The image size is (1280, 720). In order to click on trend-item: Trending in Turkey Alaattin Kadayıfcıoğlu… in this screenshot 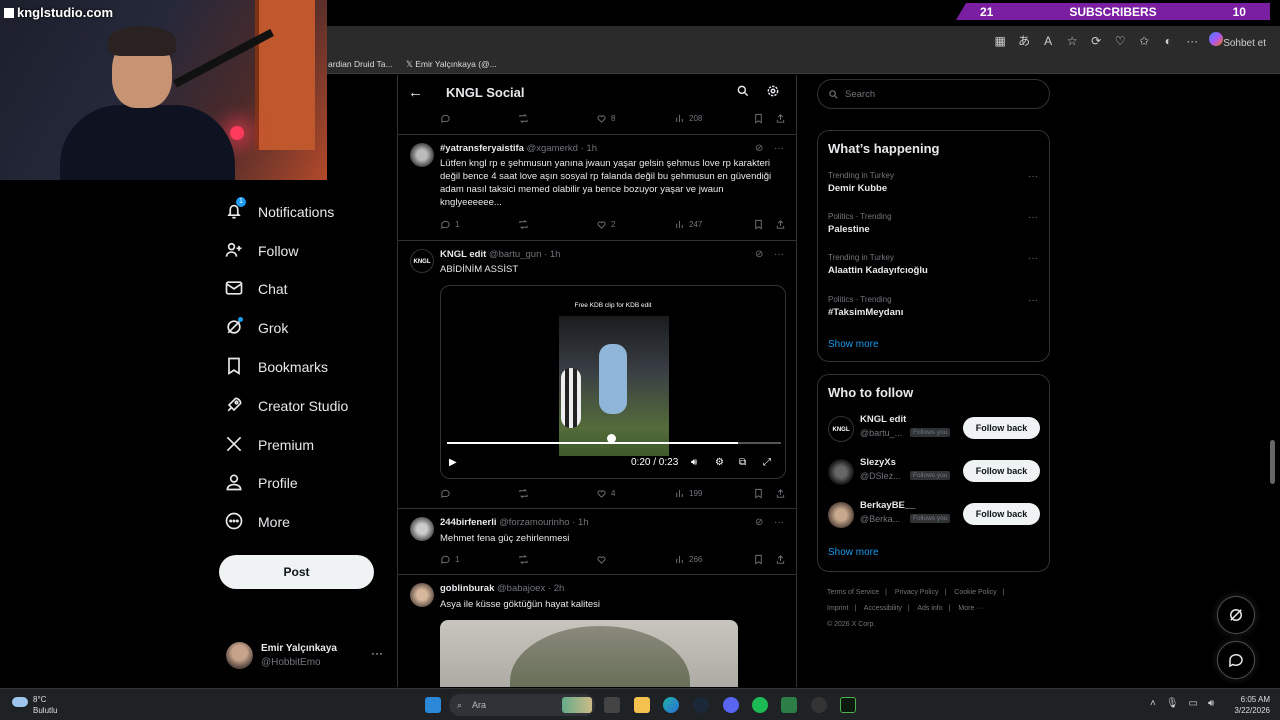, I will do `click(933, 264)`.